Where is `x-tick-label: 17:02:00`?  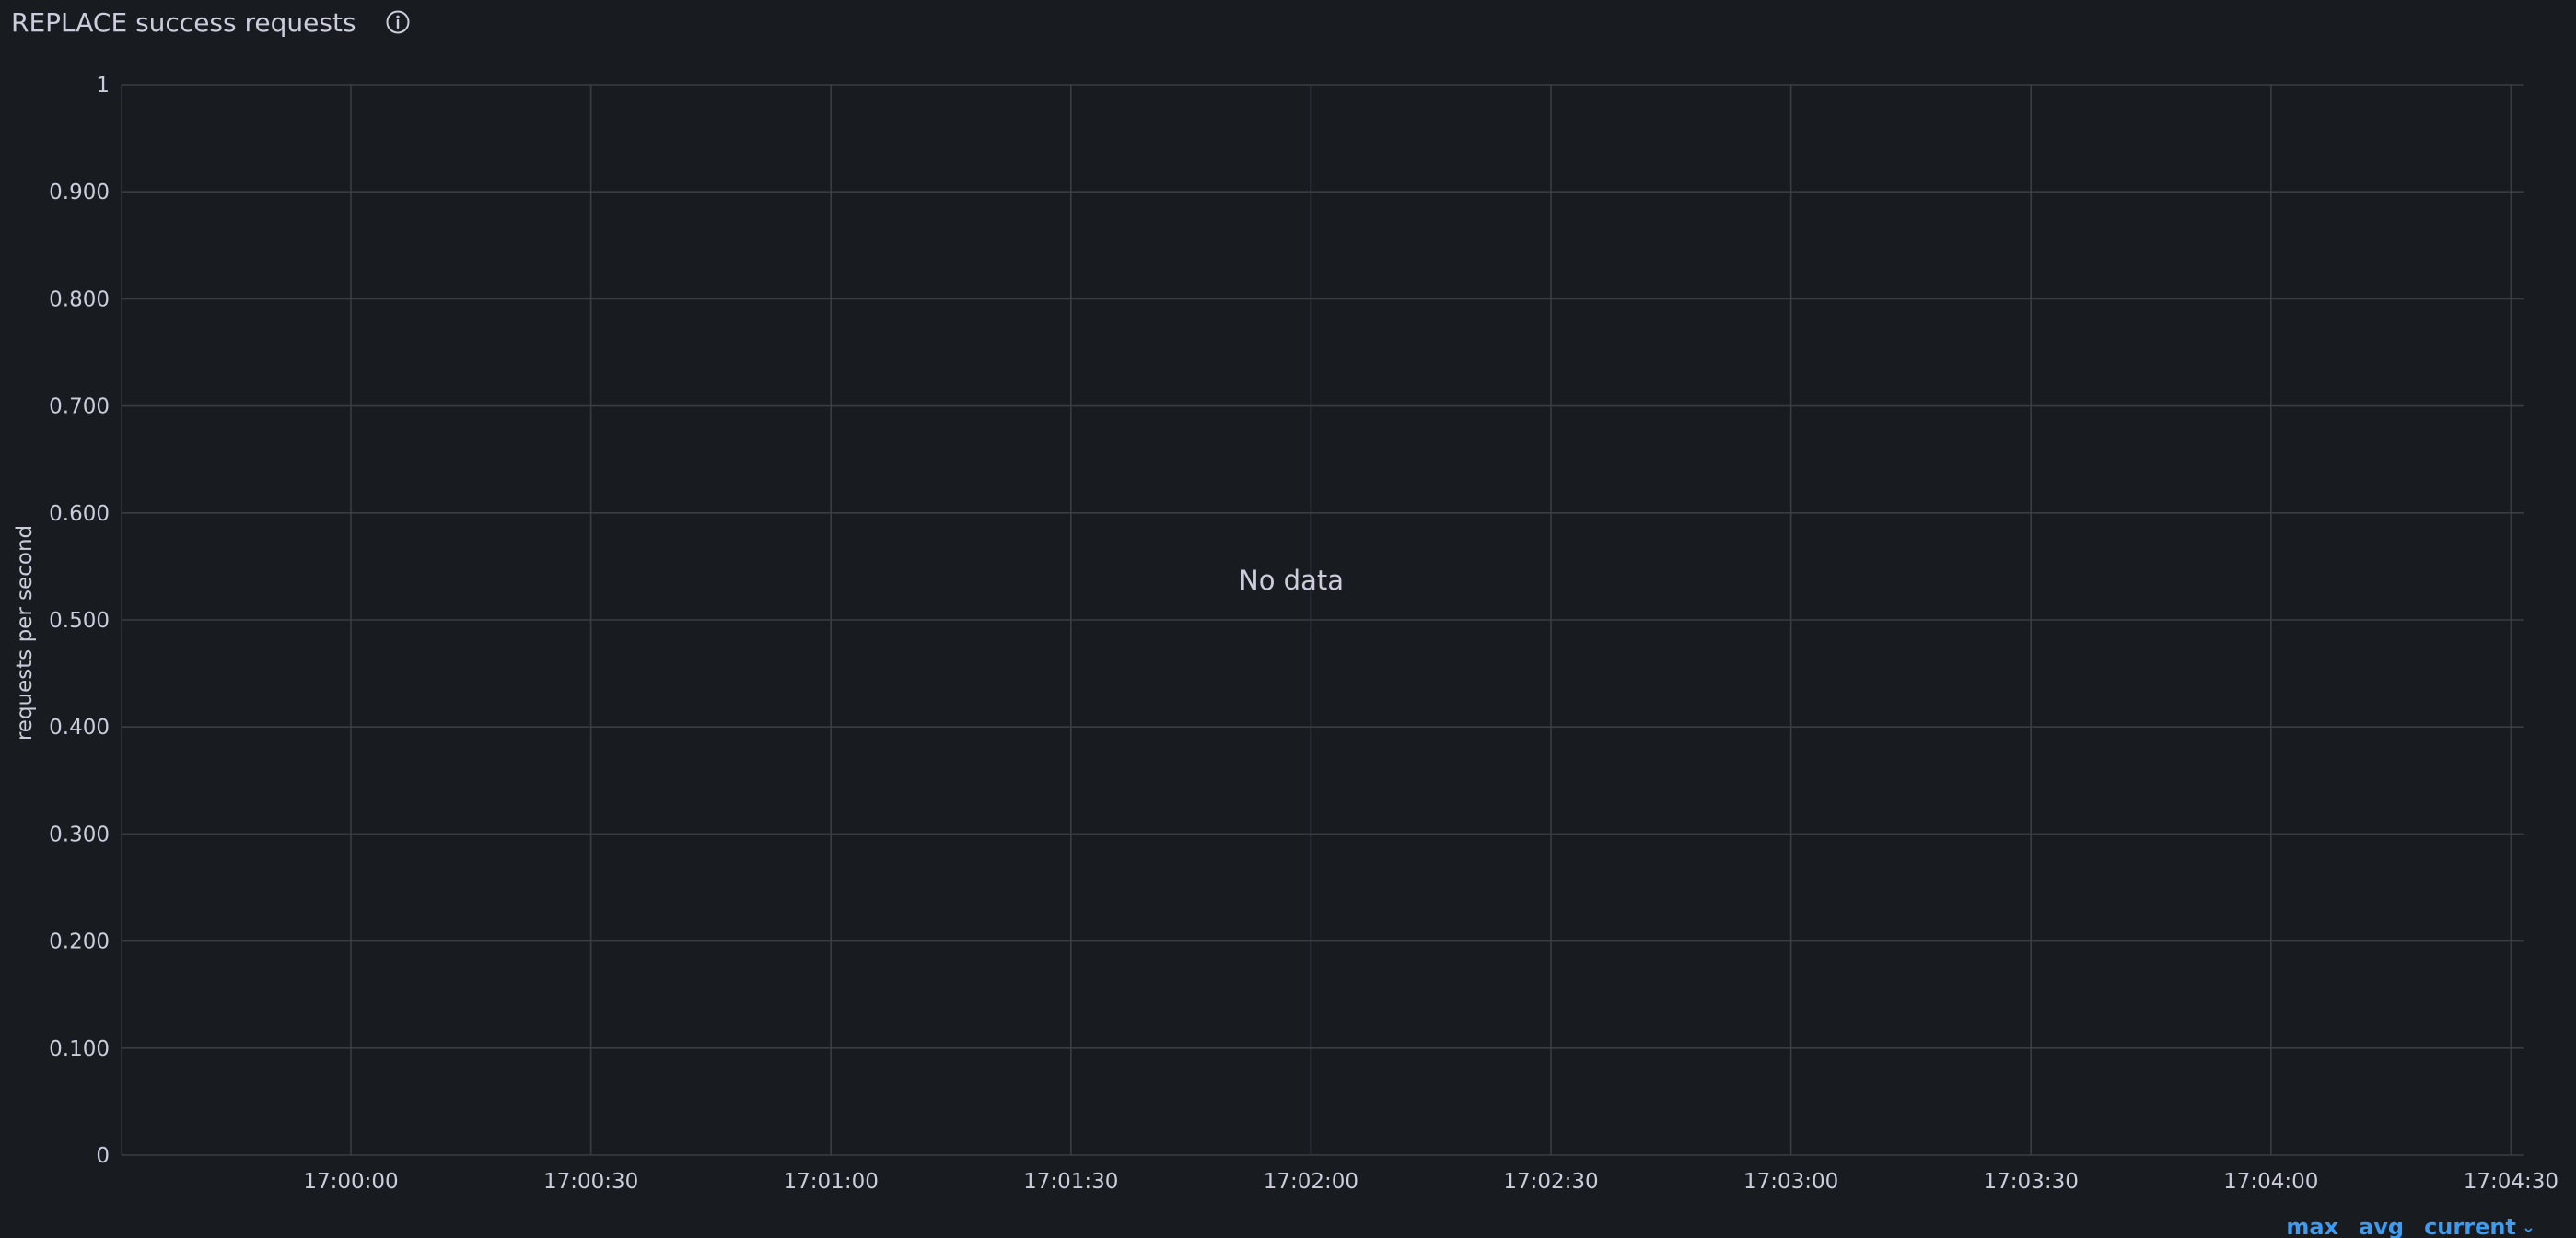 x-tick-label: 17:02:00 is located at coordinates (1311, 1182).